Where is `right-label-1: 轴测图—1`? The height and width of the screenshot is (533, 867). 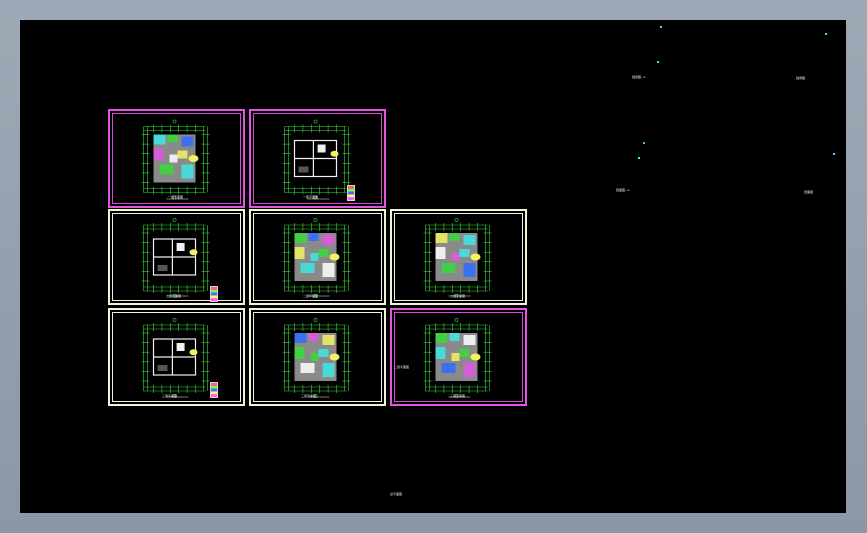
right-label-1: 轴测图—1 is located at coordinates (639, 77).